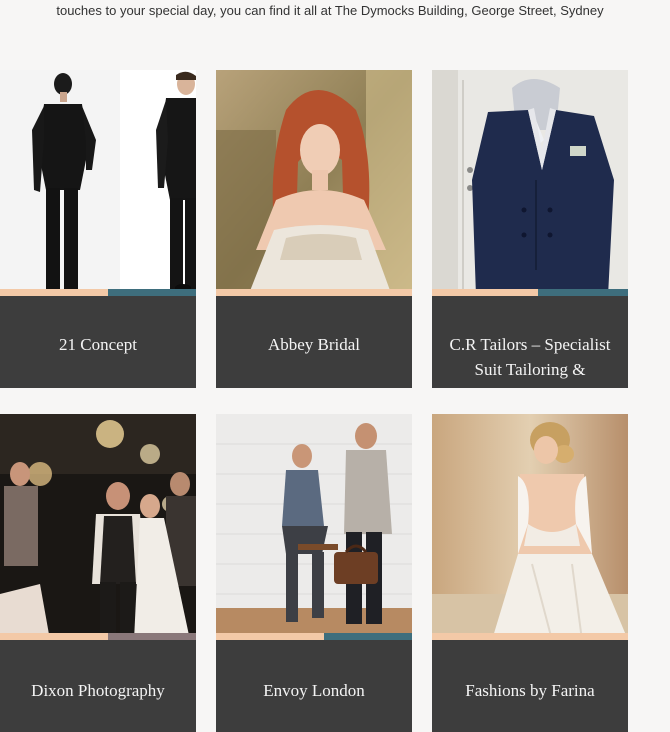  I want to click on vendor-card-21-concept: 21 Concept, so click(98, 229).